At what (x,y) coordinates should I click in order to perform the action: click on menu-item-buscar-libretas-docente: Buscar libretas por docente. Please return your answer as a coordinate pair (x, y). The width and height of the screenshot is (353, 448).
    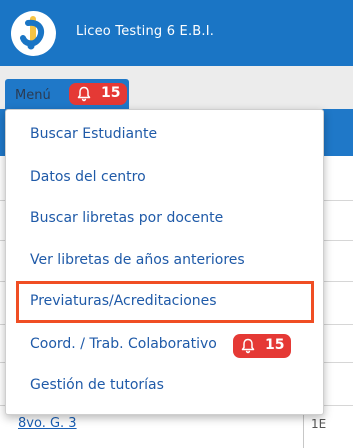
    Looking at the image, I should click on (126, 218).